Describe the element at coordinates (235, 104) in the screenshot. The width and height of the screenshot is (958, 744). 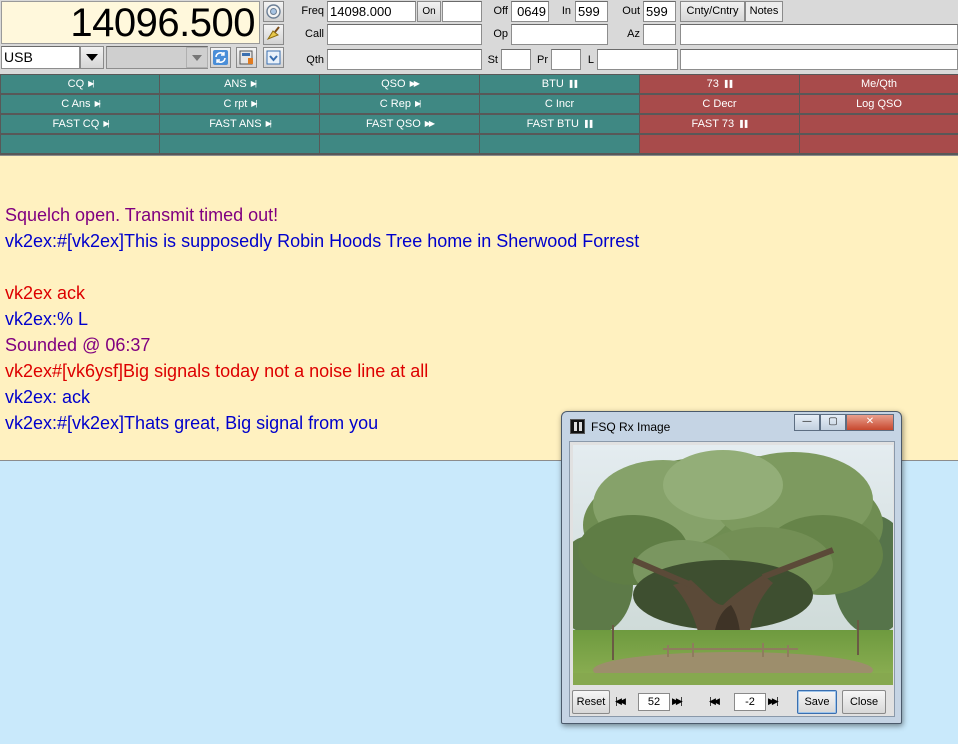
I see `macro-label: C rpt` at that location.